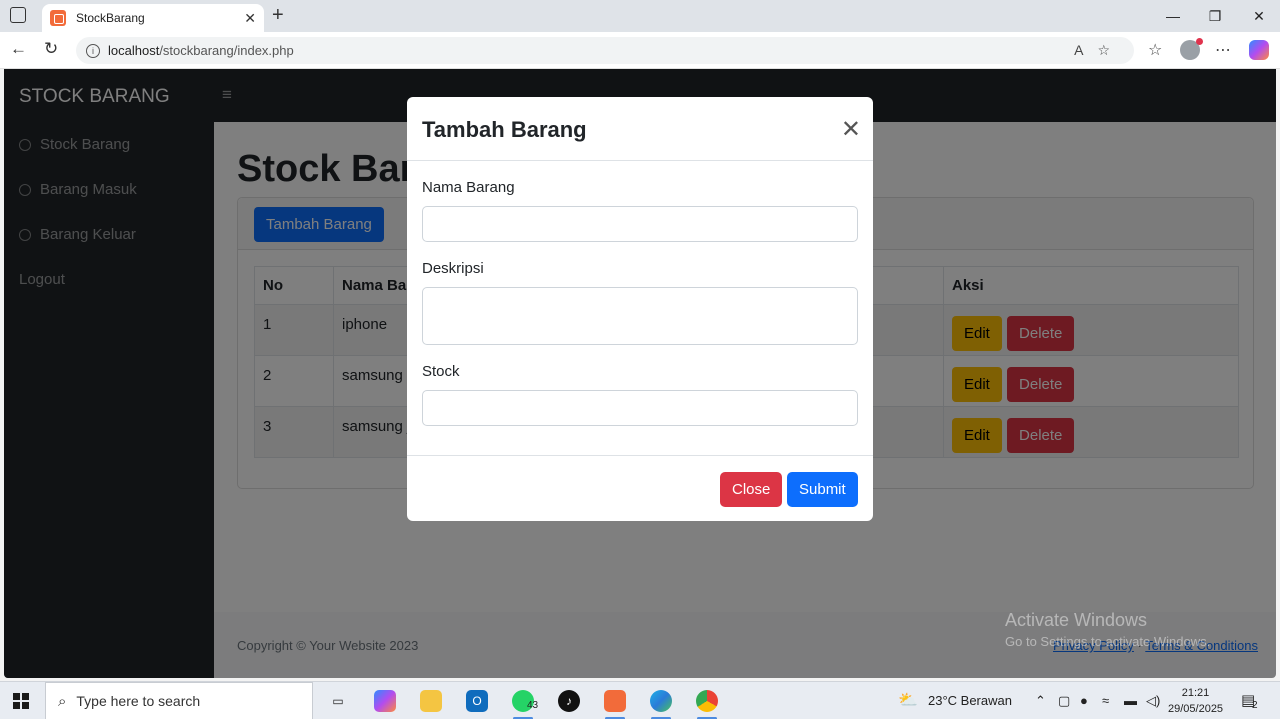 This screenshot has height=719, width=1280. What do you see at coordinates (640, 224) in the screenshot?
I see `nama-barang-input` at bounding box center [640, 224].